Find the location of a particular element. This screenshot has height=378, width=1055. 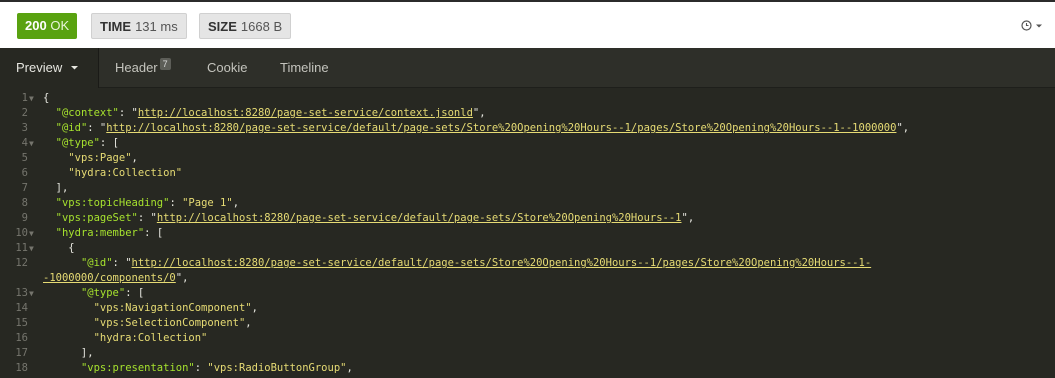

line-number: 7 is located at coordinates (24, 188).